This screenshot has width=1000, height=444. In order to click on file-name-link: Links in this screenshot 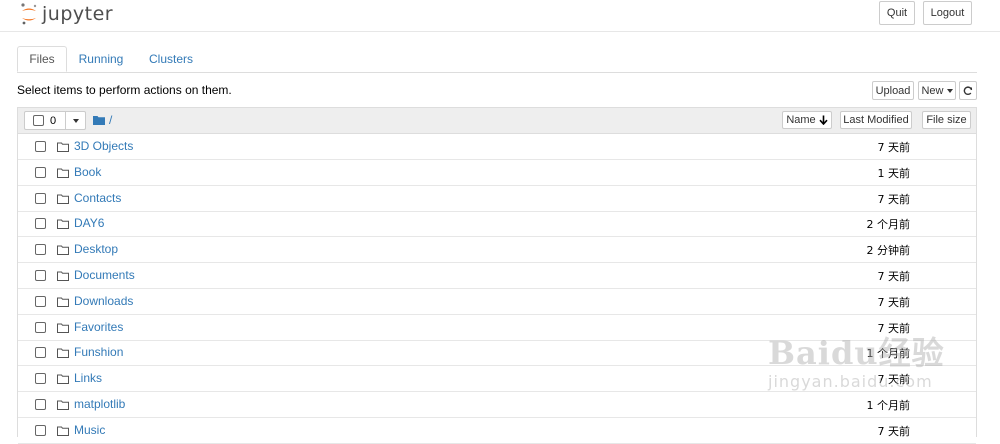, I will do `click(88, 378)`.